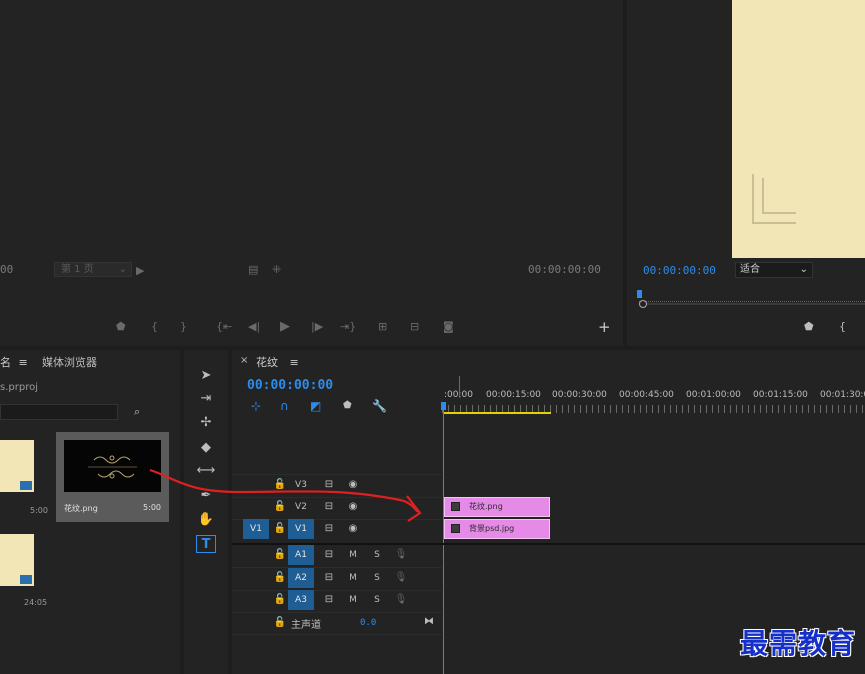  What do you see at coordinates (798, 643) in the screenshot?
I see `watermark-logo: 最需教育` at bounding box center [798, 643].